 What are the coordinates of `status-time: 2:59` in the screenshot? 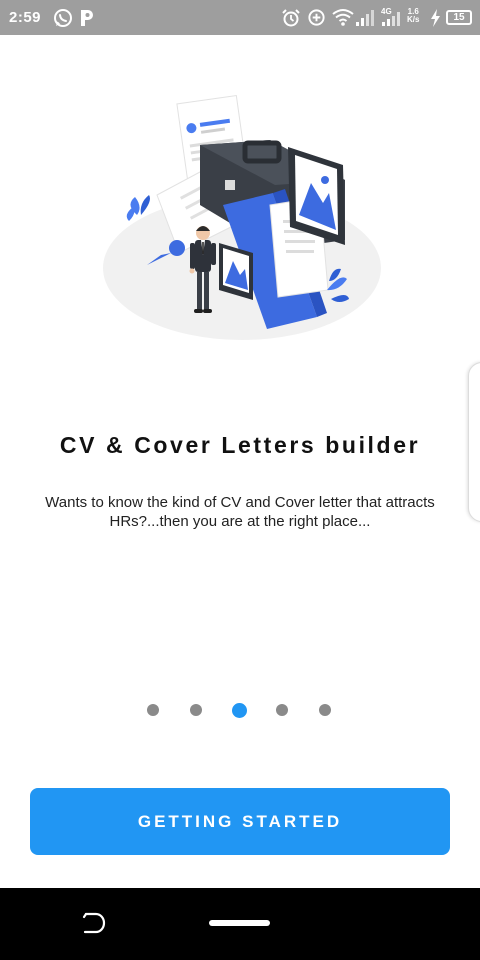 It's located at (25, 17).